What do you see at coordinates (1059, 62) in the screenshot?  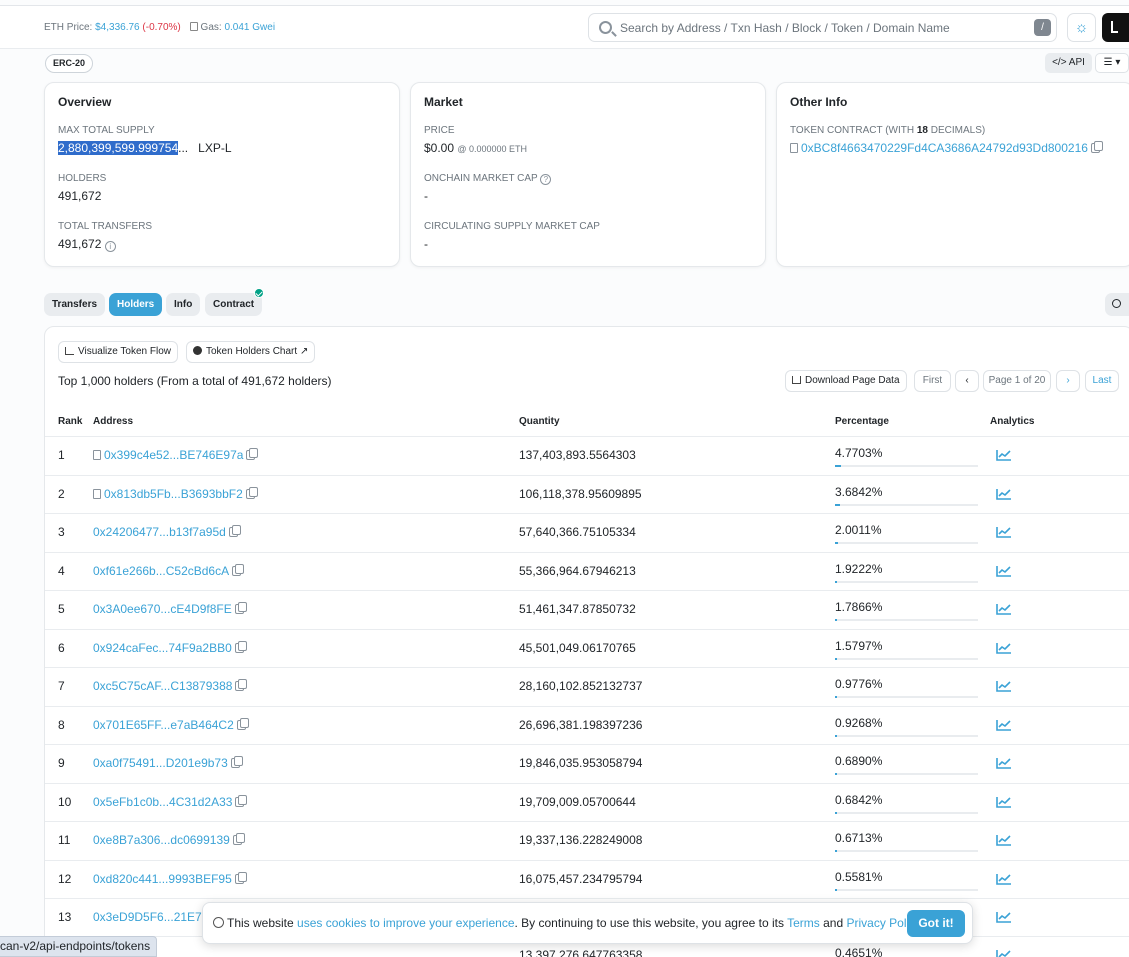 I see `code-icon: </>` at bounding box center [1059, 62].